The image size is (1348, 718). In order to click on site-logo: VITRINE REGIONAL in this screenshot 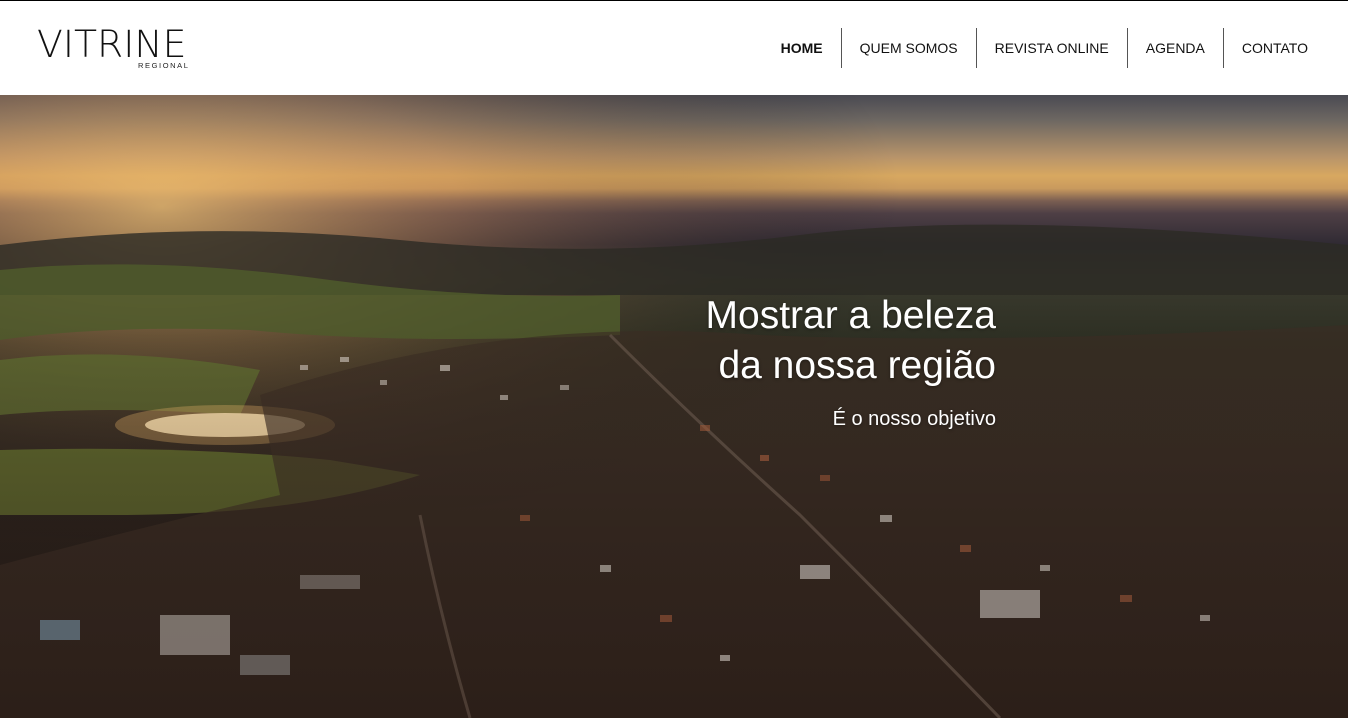, I will do `click(115, 49)`.